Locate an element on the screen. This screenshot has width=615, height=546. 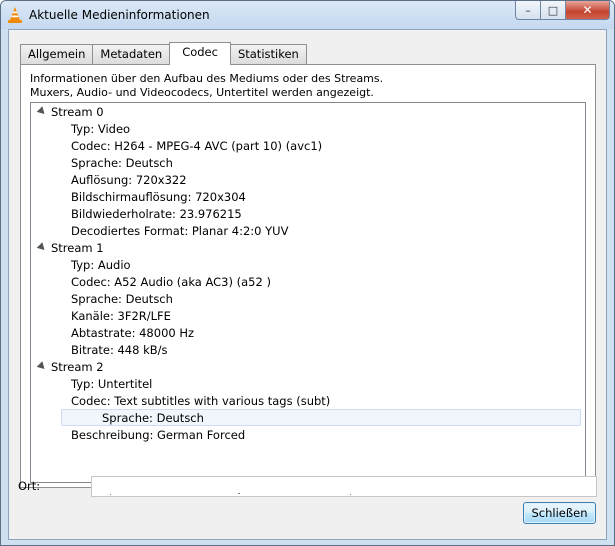
close-button: Schließen is located at coordinates (559, 513).